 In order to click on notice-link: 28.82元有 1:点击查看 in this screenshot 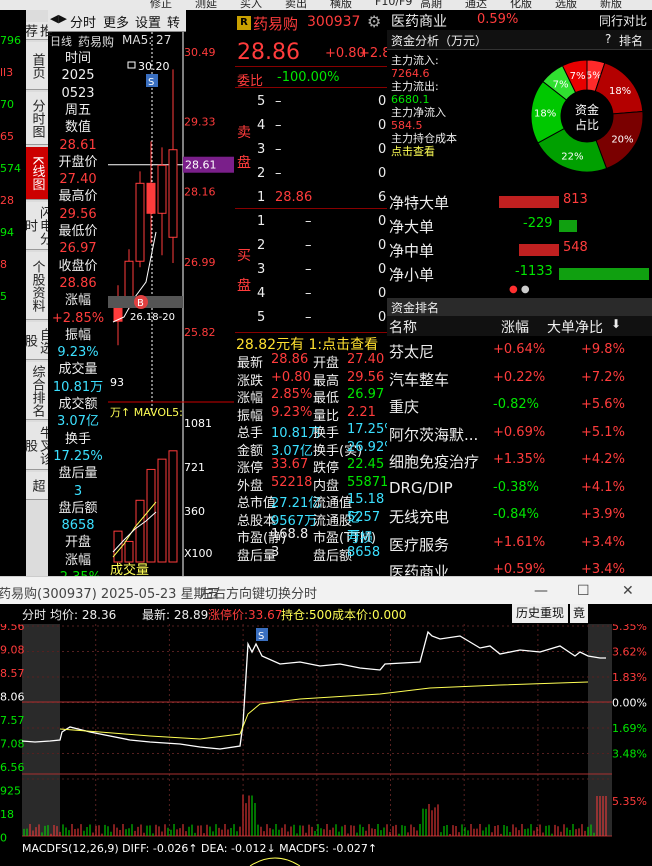, I will do `click(307, 344)`.